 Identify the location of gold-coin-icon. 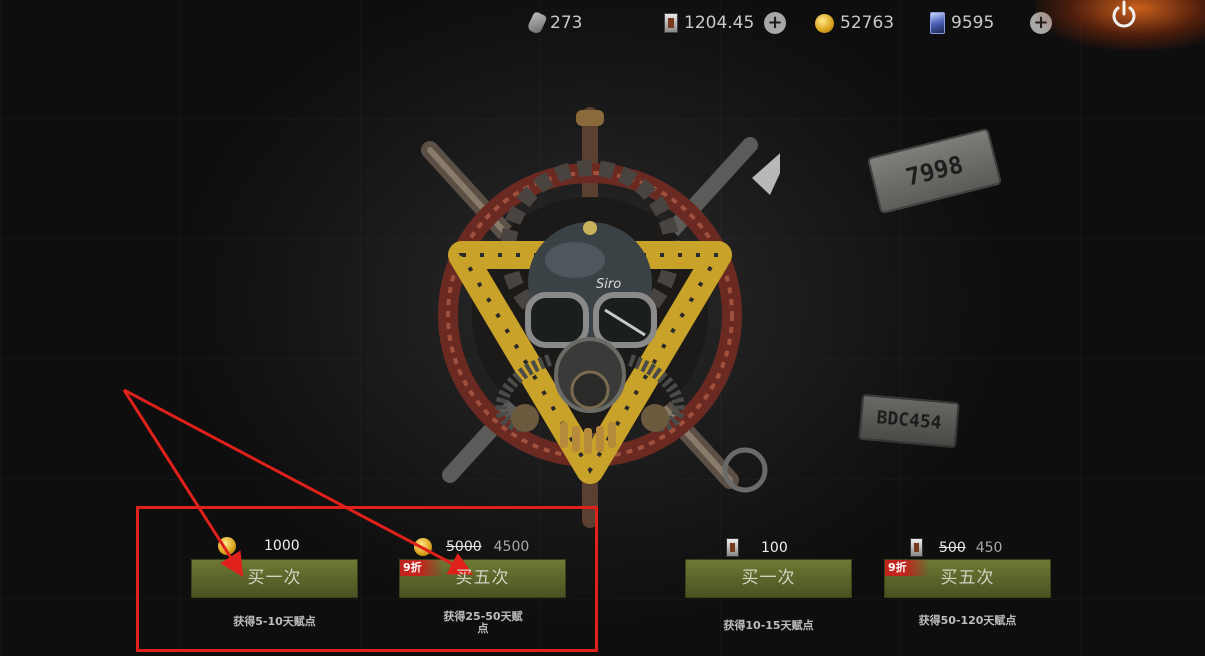
(824, 23).